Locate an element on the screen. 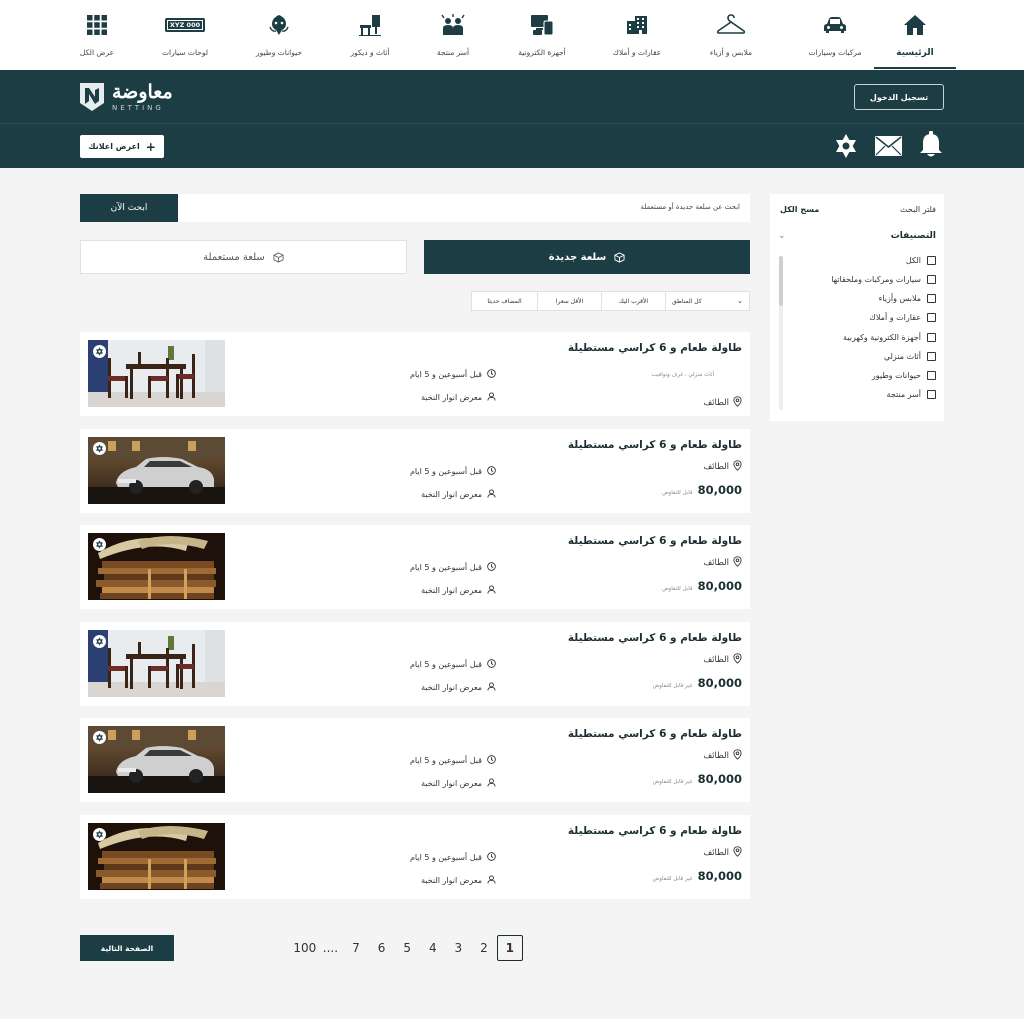 The width and height of the screenshot is (1024, 1019). page-link: 2 is located at coordinates (484, 948).